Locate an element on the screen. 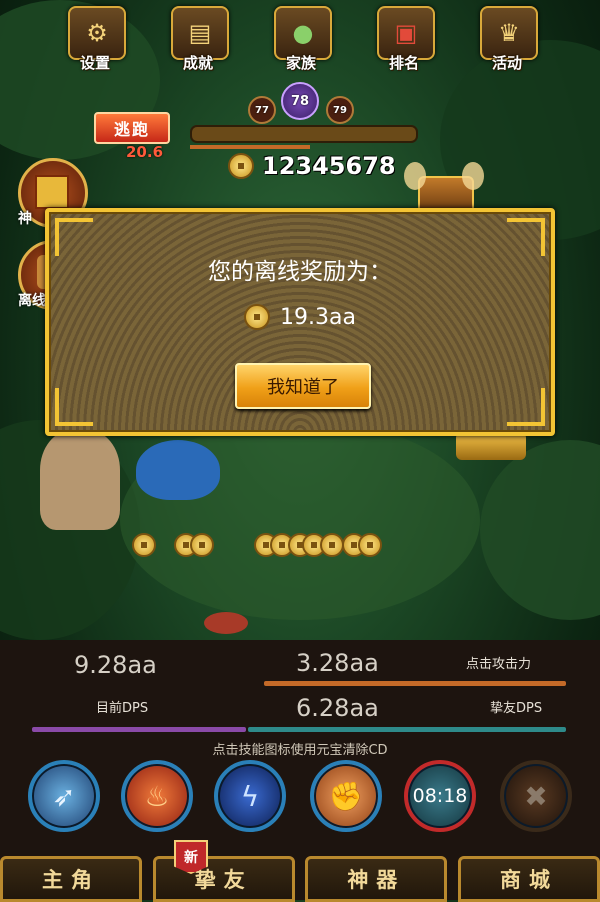 This screenshot has height=902, width=600. tap-damage-value: 3.28aa is located at coordinates (337, 663).